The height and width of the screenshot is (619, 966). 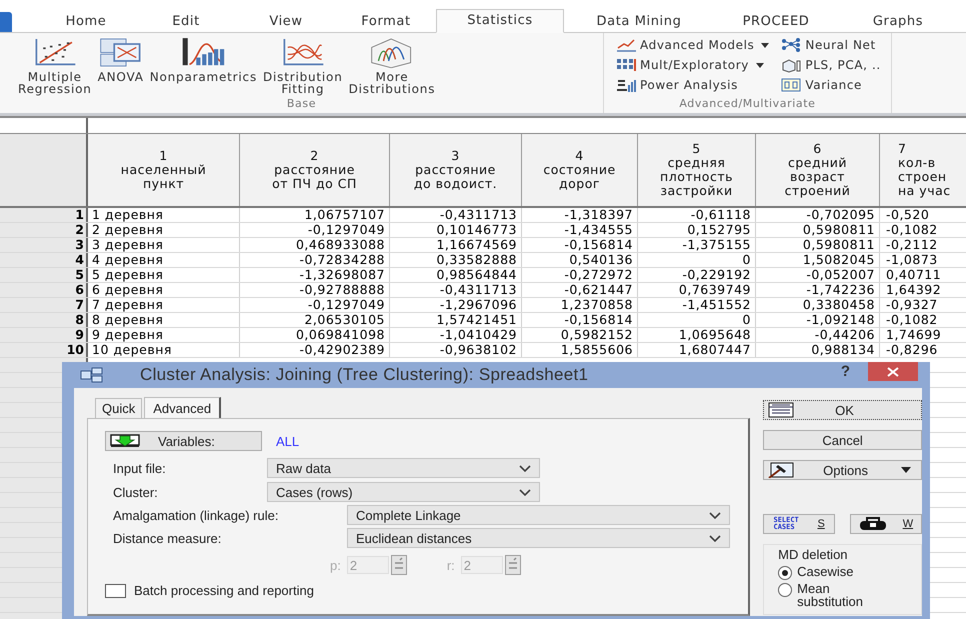 What do you see at coordinates (315, 170) in the screenshot?
I see `column-header: 2 расстояние от ПЧ до СП` at bounding box center [315, 170].